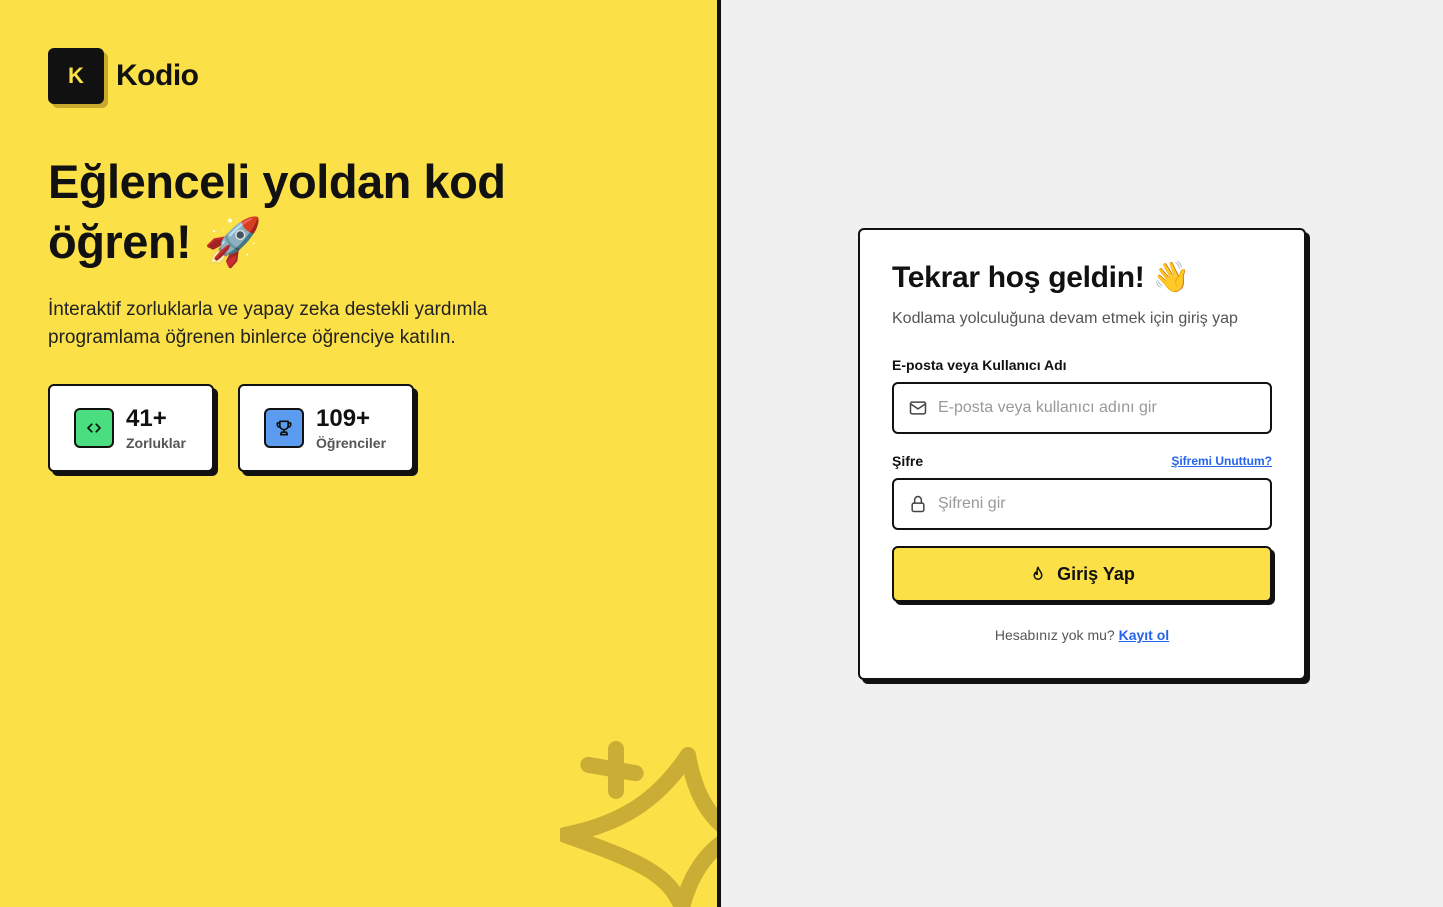 The height and width of the screenshot is (907, 1443). Describe the element at coordinates (916, 504) in the screenshot. I see `lock-icon` at that location.